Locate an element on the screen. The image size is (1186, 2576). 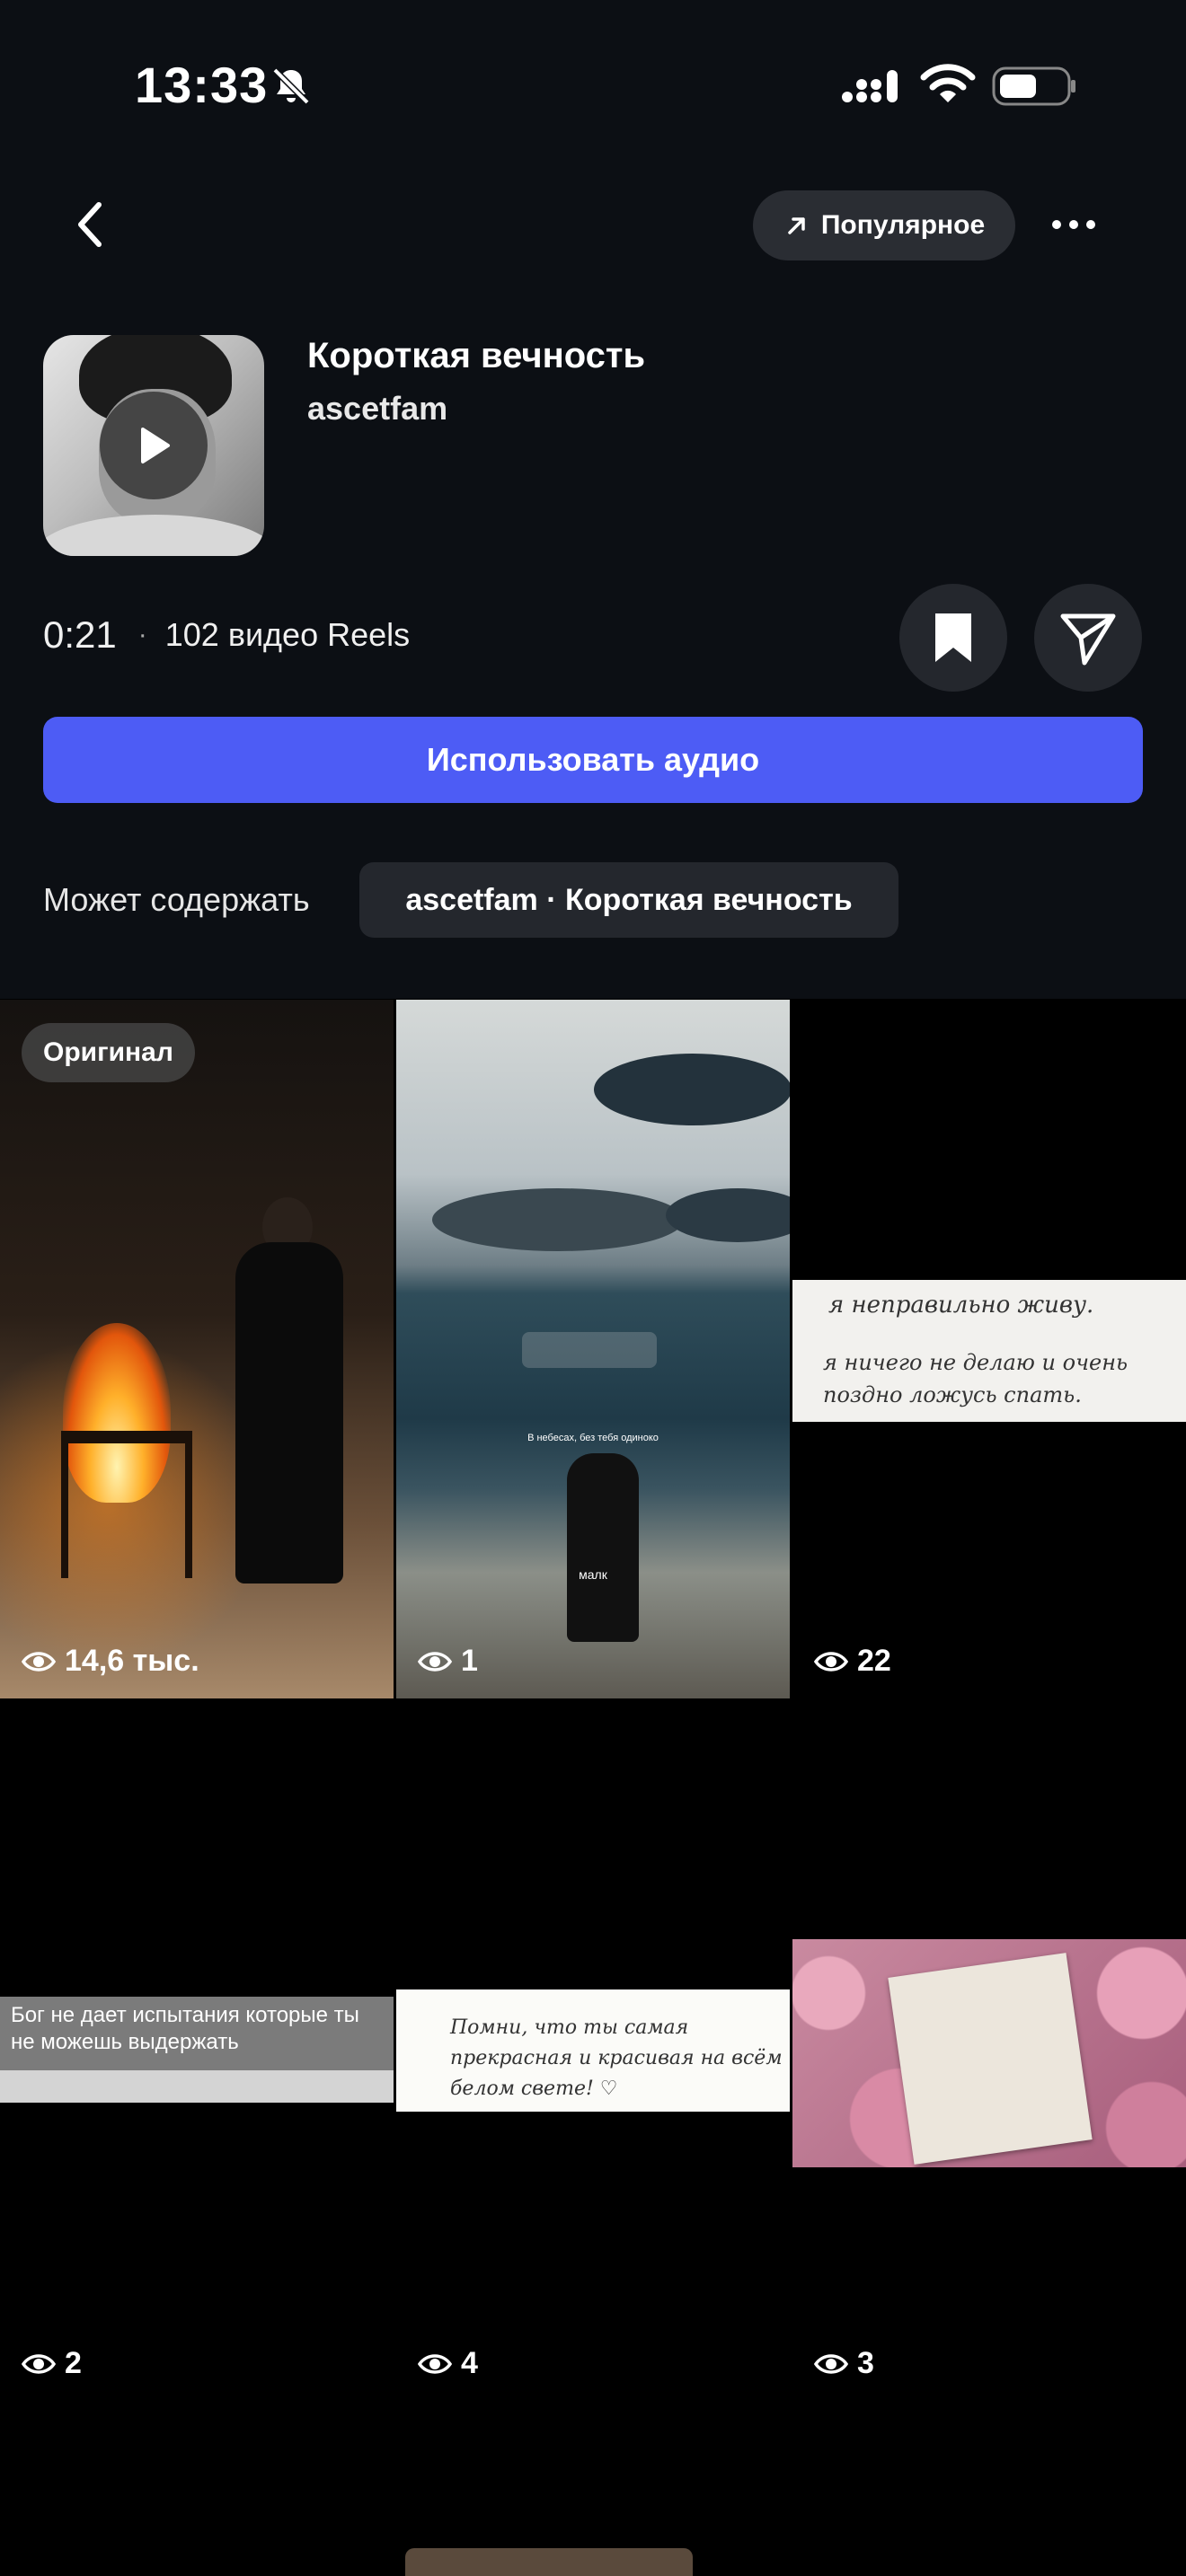
bookmark-icon is located at coordinates (953, 637).